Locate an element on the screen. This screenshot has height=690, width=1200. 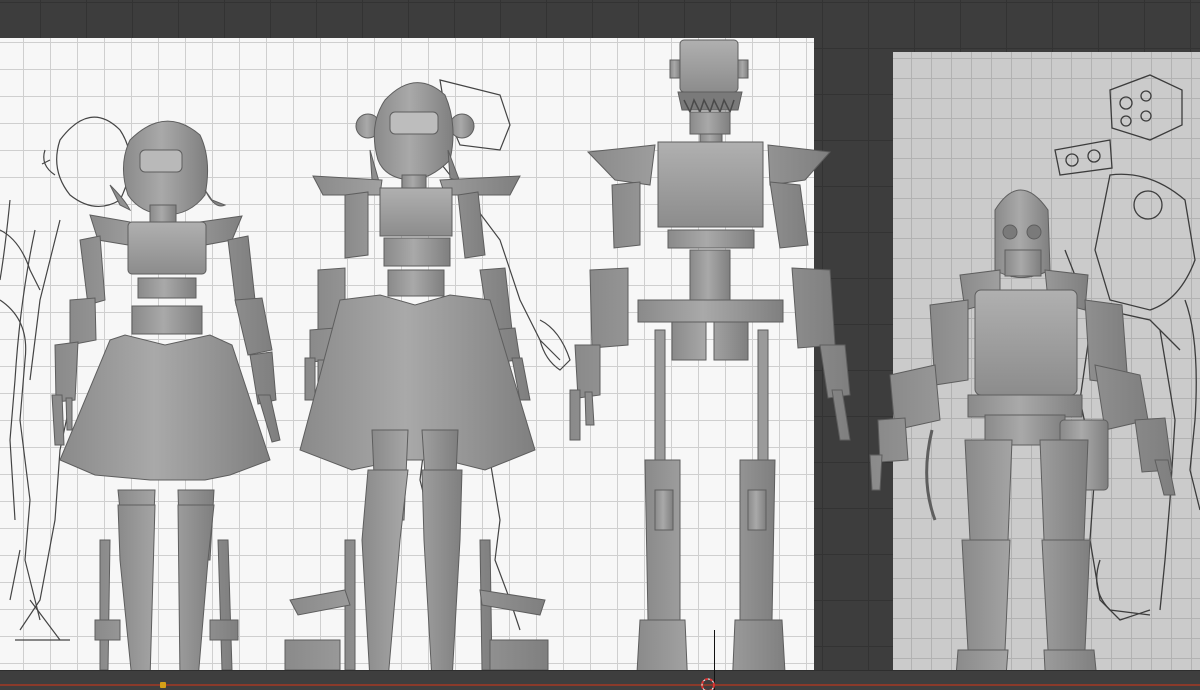
keyframe-marker is located at coordinates (163, 685).